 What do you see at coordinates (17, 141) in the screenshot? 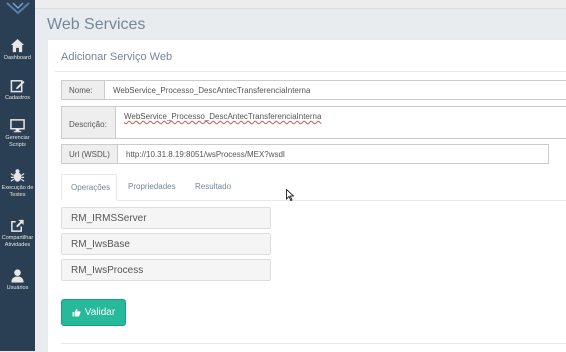
I see `sidebar-item-label: Gerenciar Scripts` at bounding box center [17, 141].